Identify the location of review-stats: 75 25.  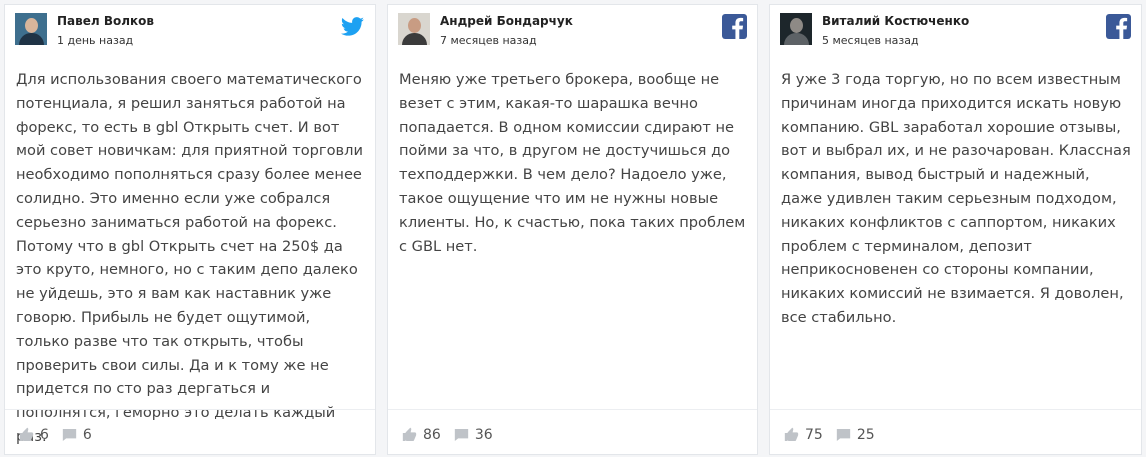
(835, 435).